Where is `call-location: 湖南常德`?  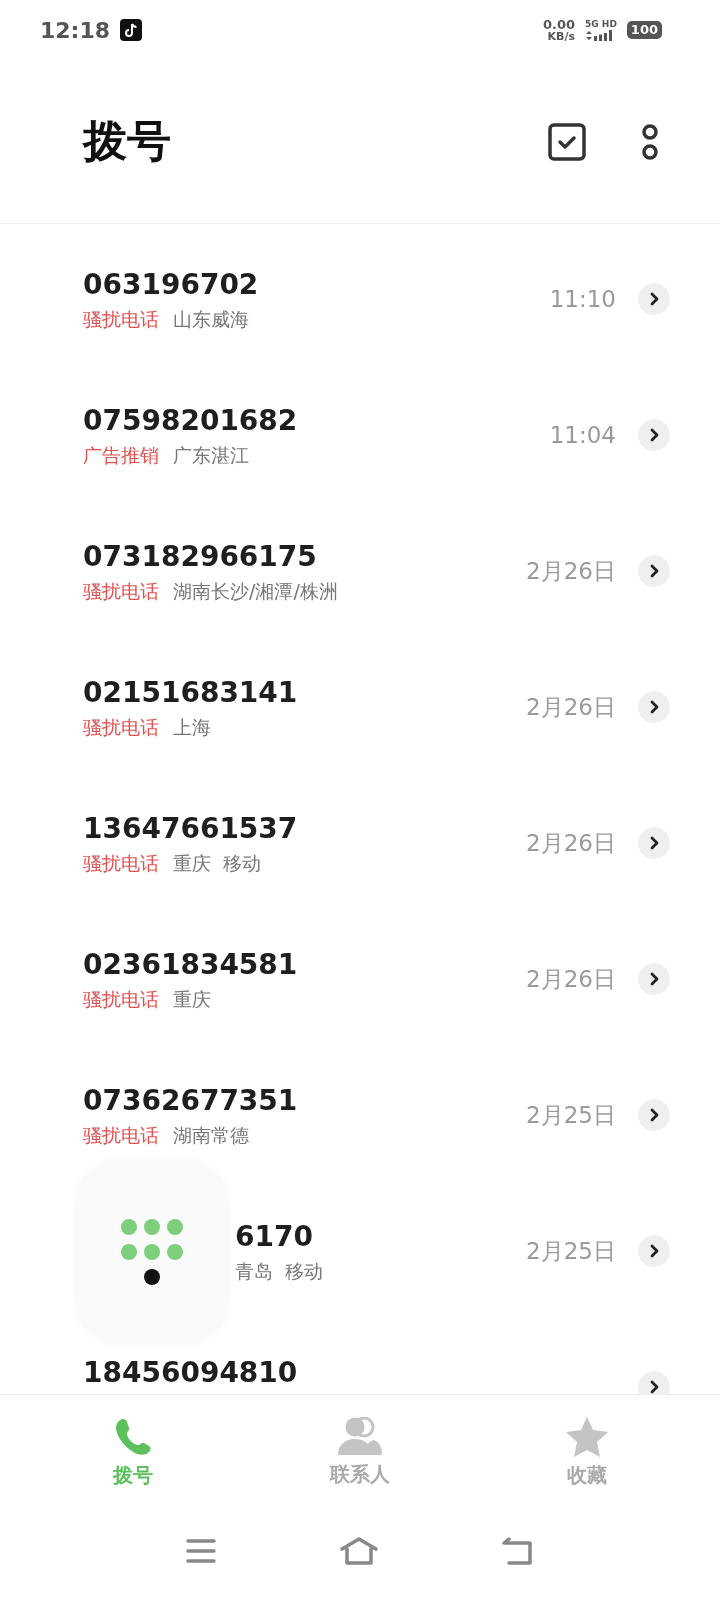
call-location: 湖南常德 is located at coordinates (211, 1135).